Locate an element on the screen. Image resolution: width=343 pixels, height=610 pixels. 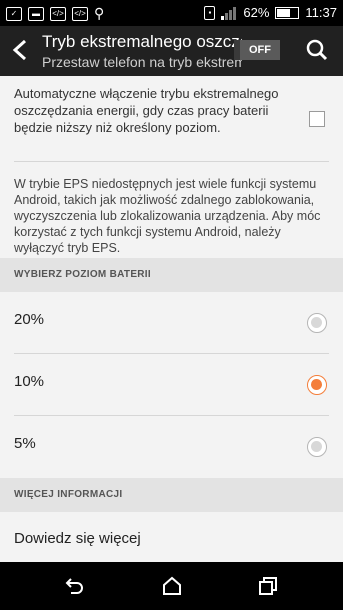
battery-option-20: 20% is located at coordinates (171, 323).